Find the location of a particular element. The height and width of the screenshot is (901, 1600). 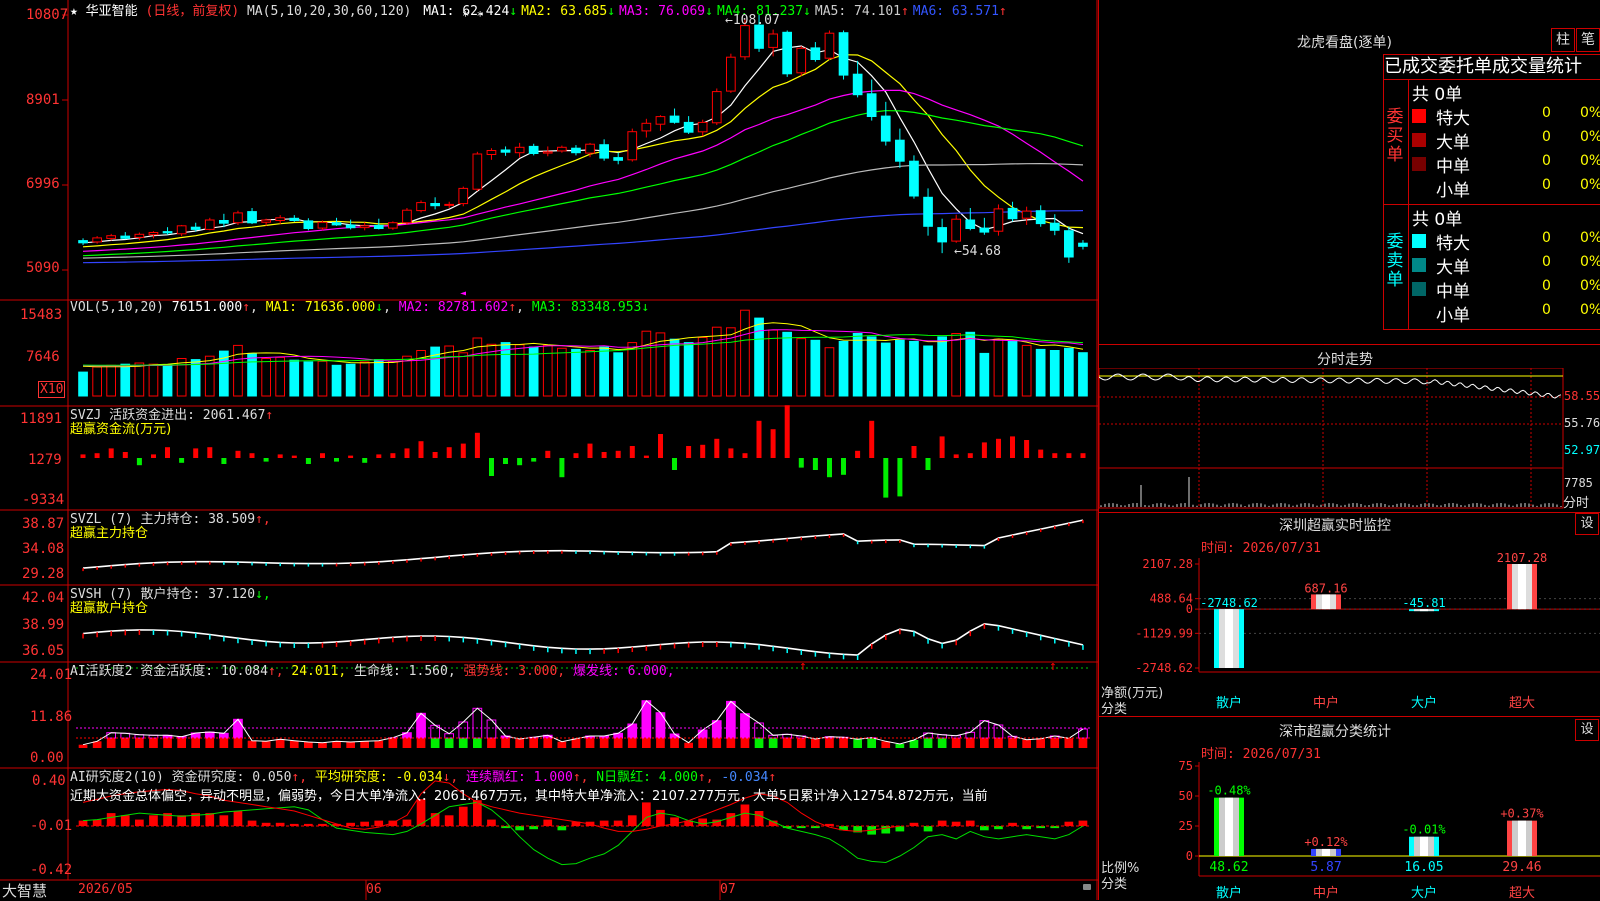

stock-name: 华亚智能 is located at coordinates (112, 11).